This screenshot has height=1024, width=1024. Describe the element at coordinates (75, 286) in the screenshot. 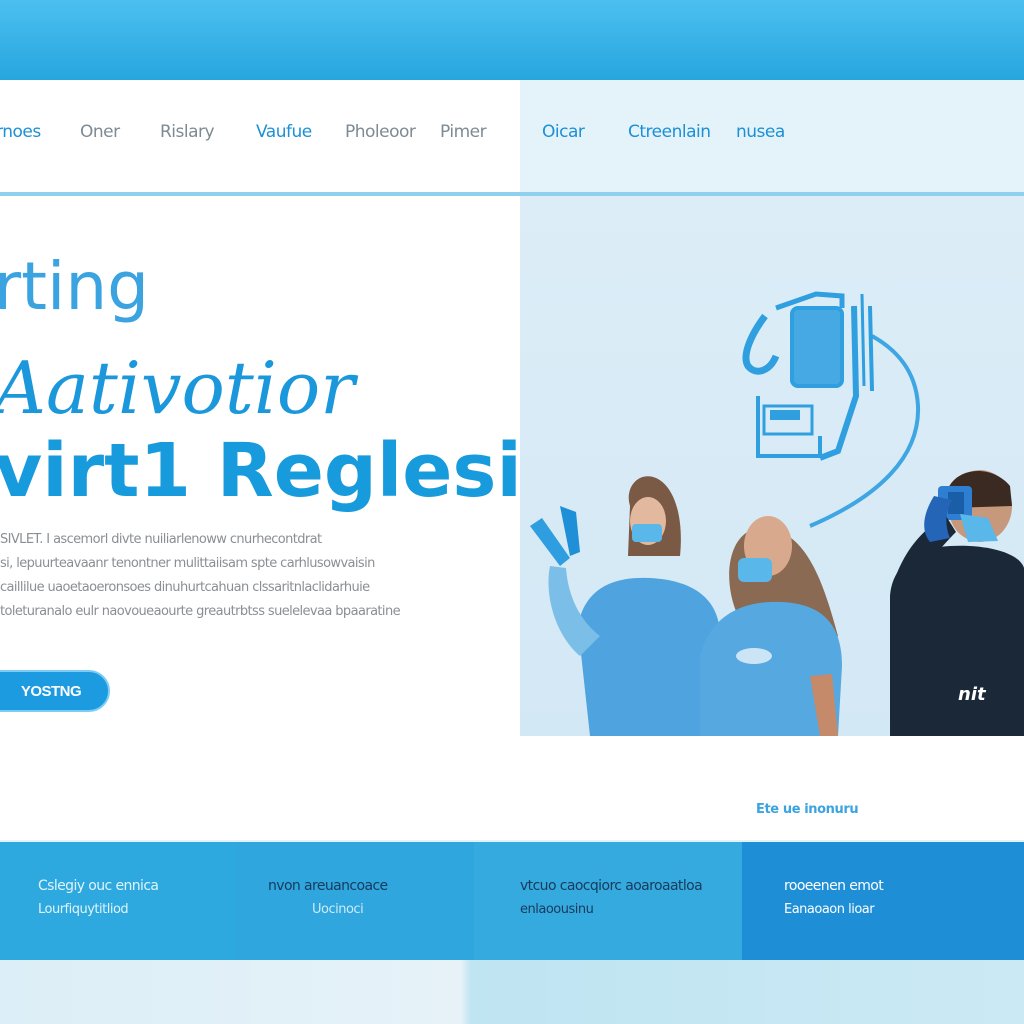

I see `hero-heading-line-1: rting` at that location.